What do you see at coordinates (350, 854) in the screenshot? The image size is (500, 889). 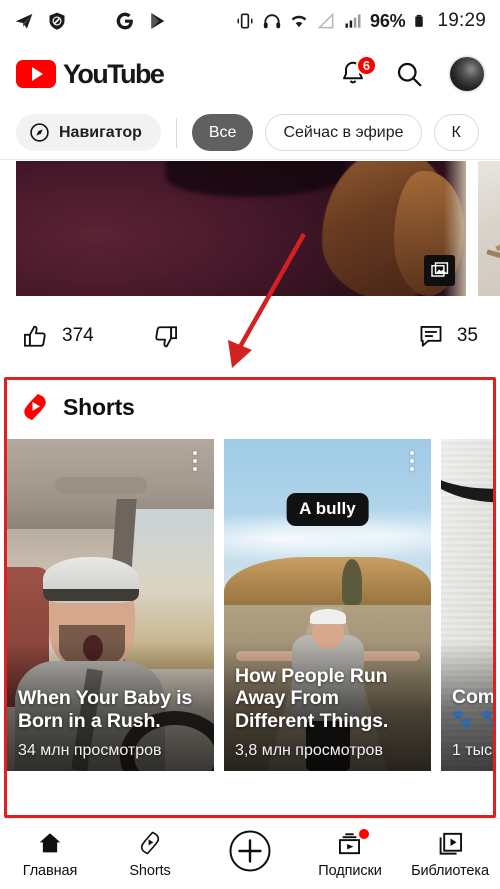 I see `nav-item-subscriptions: Подписки` at bounding box center [350, 854].